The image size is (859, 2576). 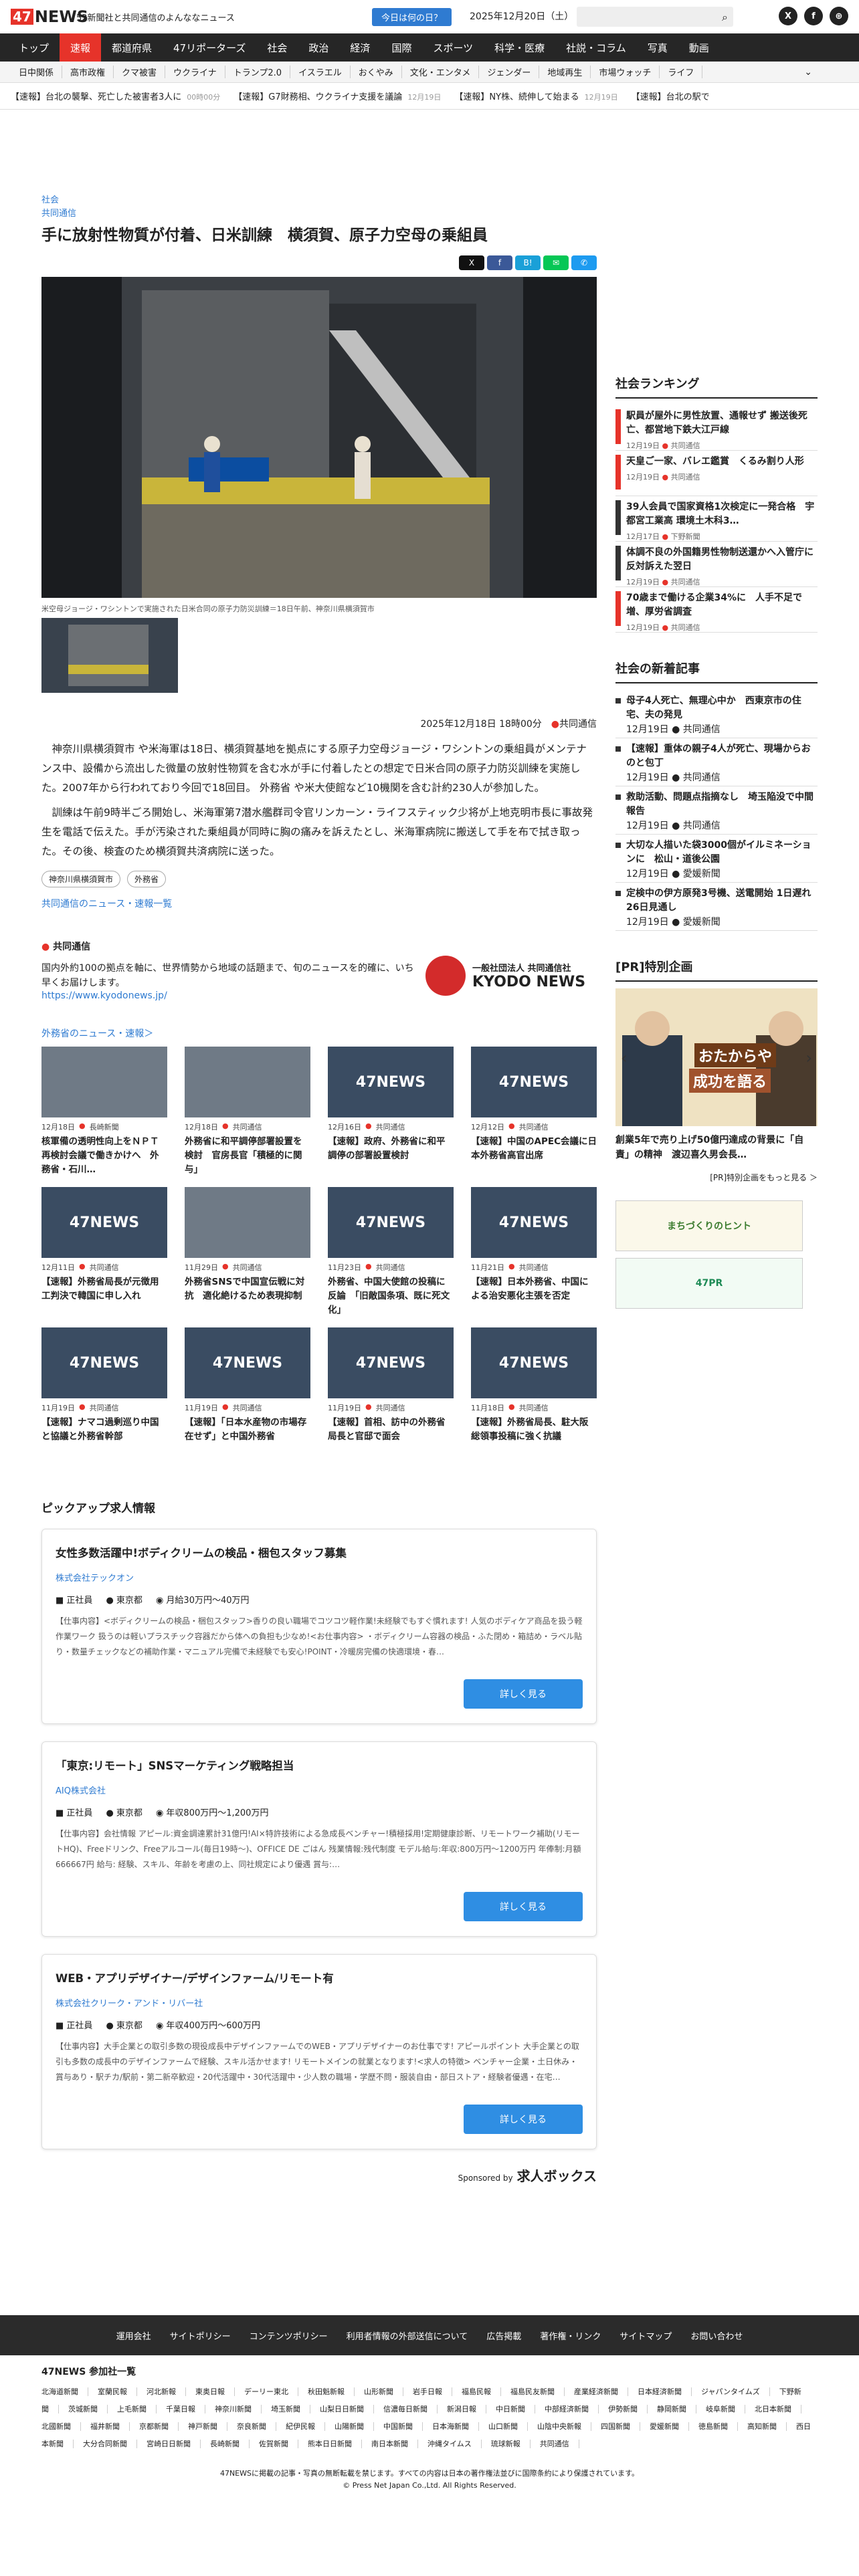 I want to click on nav-item: 社会, so click(x=277, y=48).